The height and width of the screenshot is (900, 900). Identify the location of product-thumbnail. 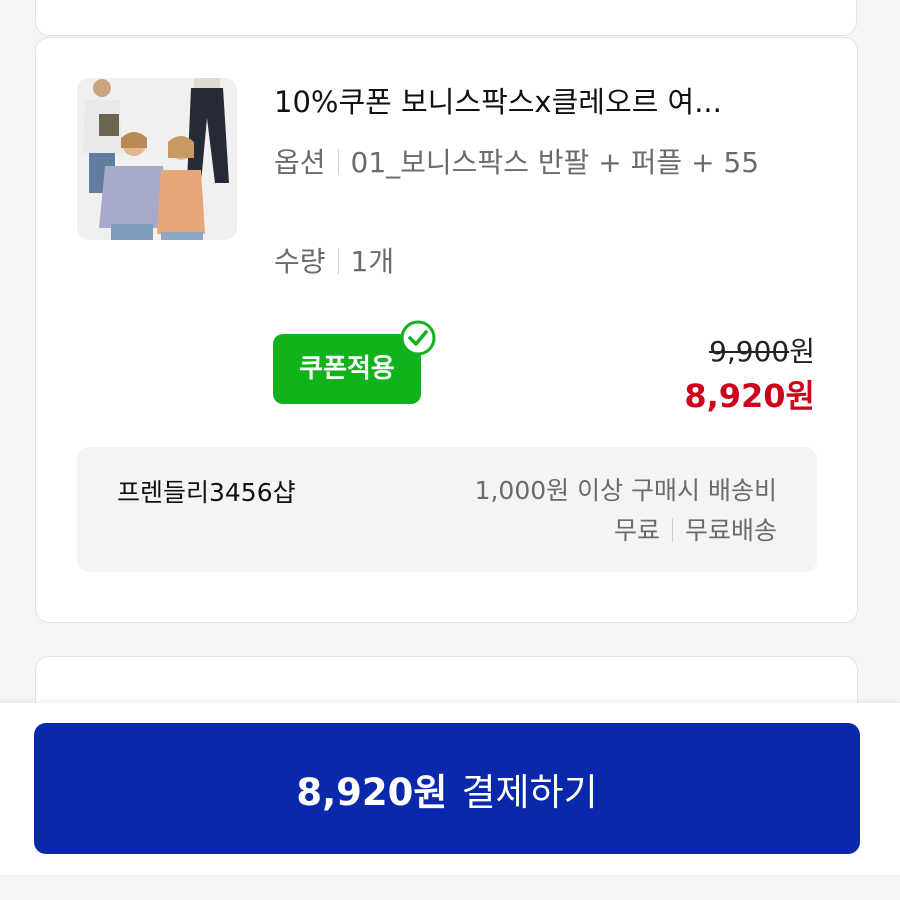
(157, 159).